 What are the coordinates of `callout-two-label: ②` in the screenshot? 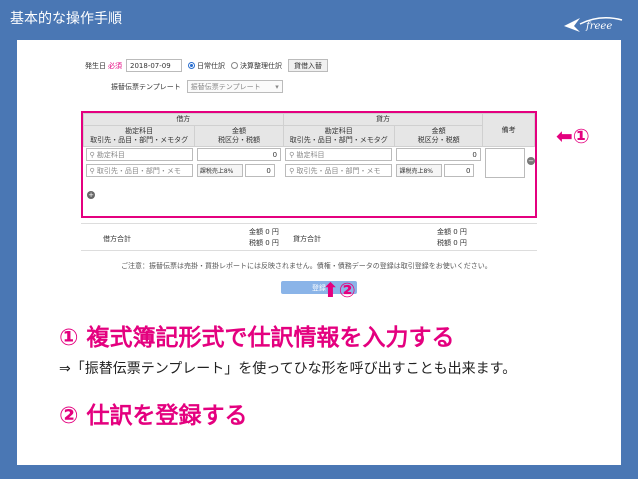 It's located at (347, 290).